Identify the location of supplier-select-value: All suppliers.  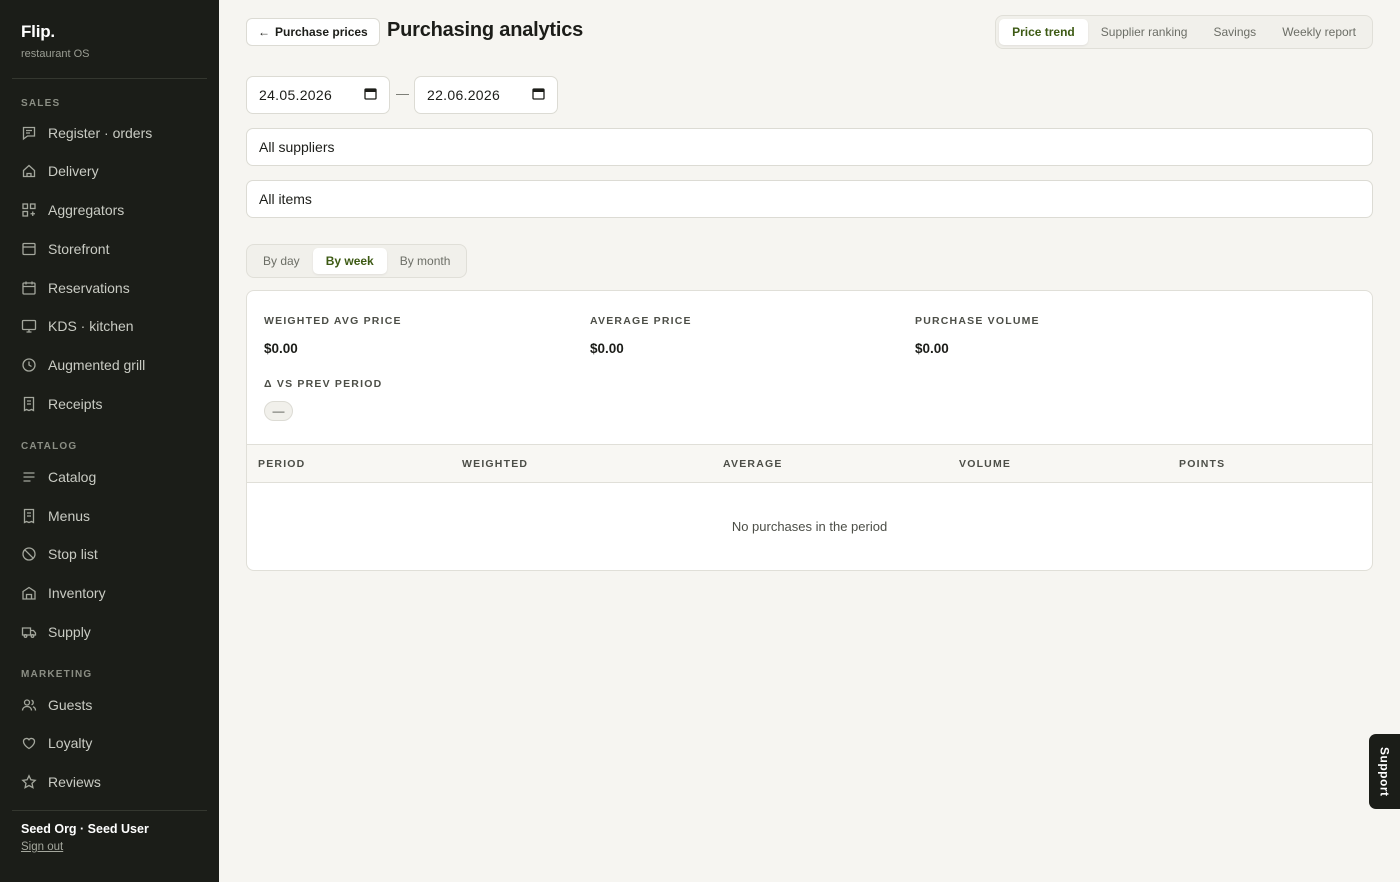
(297, 147).